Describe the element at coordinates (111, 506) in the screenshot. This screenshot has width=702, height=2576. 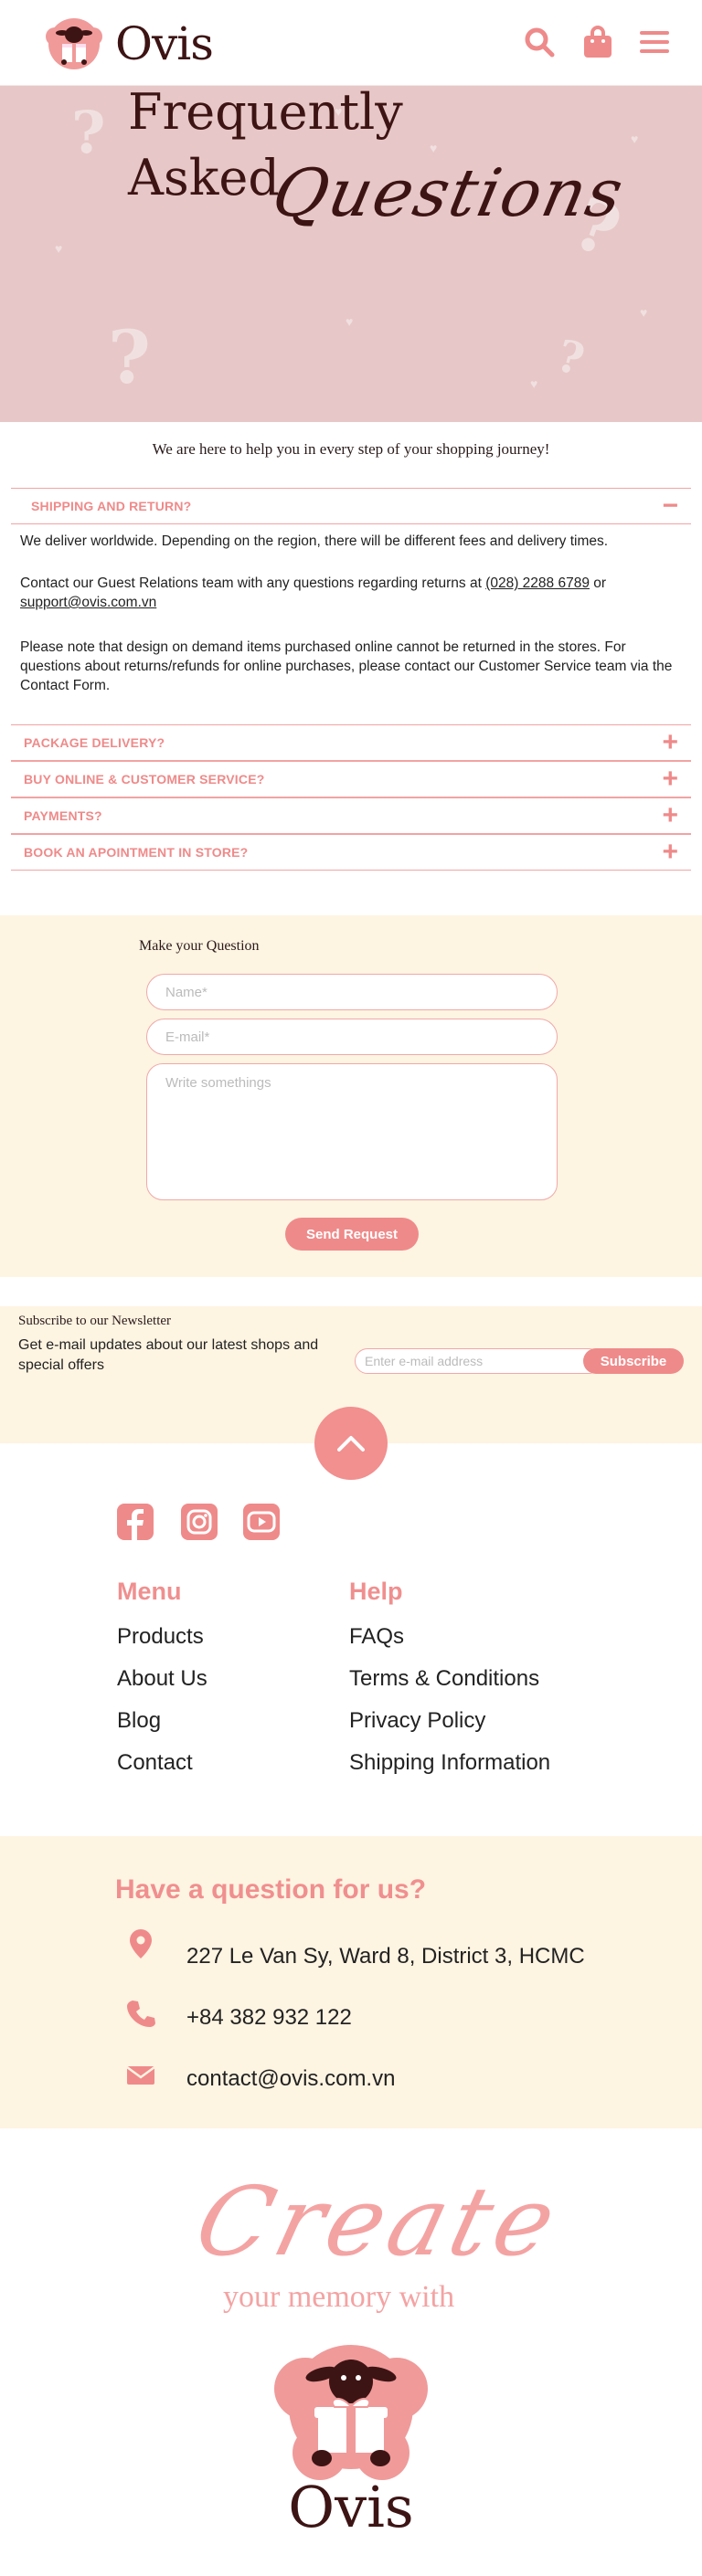
I see `faq-question: SHIPPING AND RETURN?` at that location.